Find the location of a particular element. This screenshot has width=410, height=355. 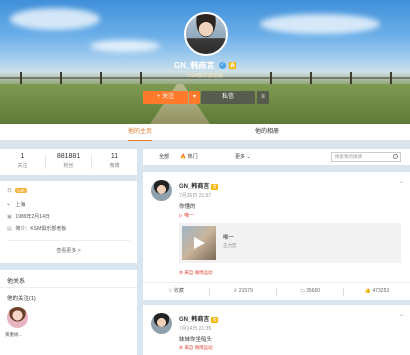

post-actions: ☆ 收藏 ⇪ 21579 ▭ 35660 👍 473253 is located at coordinates (276, 291).